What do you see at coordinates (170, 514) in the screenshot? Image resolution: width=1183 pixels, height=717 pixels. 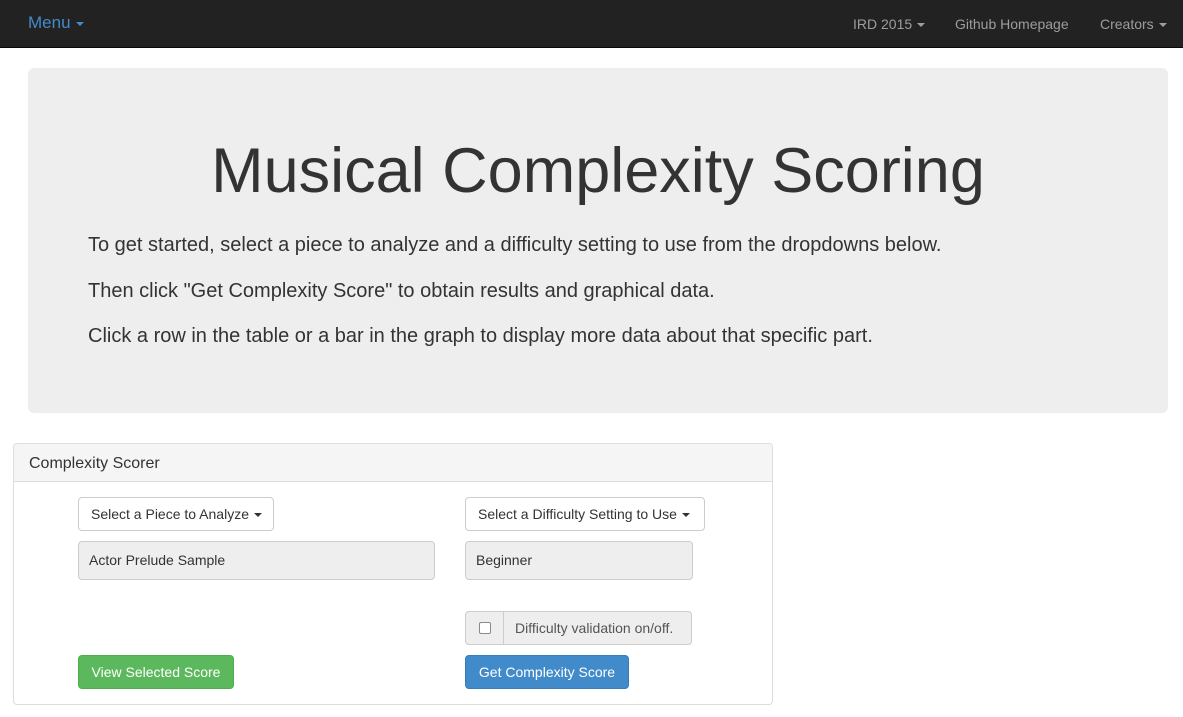 I see `select-piece-label: Select a Piece to Analyze` at bounding box center [170, 514].